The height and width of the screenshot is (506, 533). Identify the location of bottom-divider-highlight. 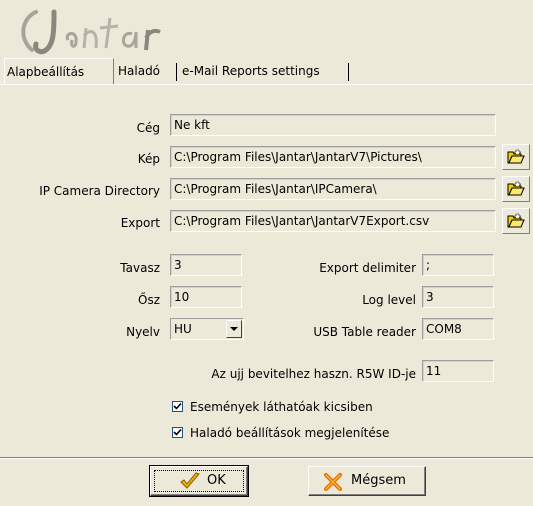
(266, 458).